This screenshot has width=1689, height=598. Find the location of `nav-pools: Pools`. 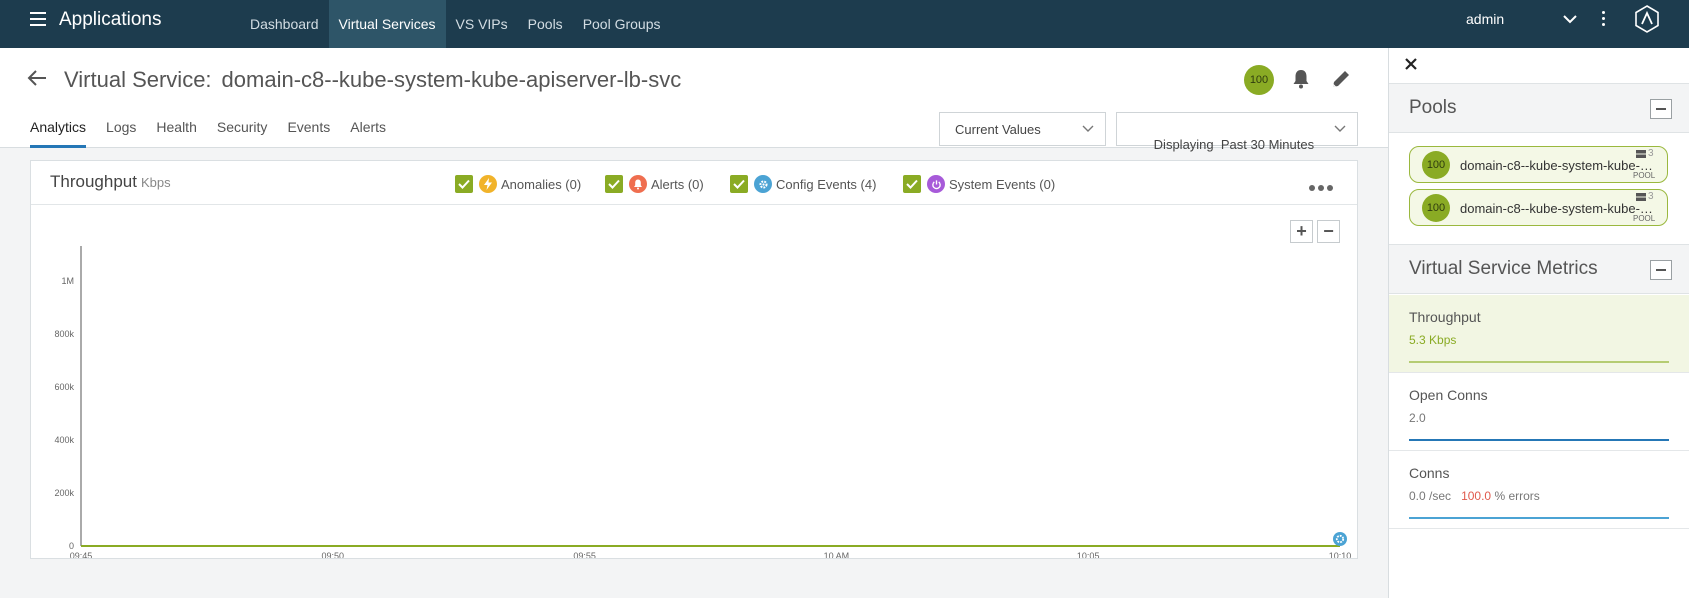

nav-pools: Pools is located at coordinates (545, 24).